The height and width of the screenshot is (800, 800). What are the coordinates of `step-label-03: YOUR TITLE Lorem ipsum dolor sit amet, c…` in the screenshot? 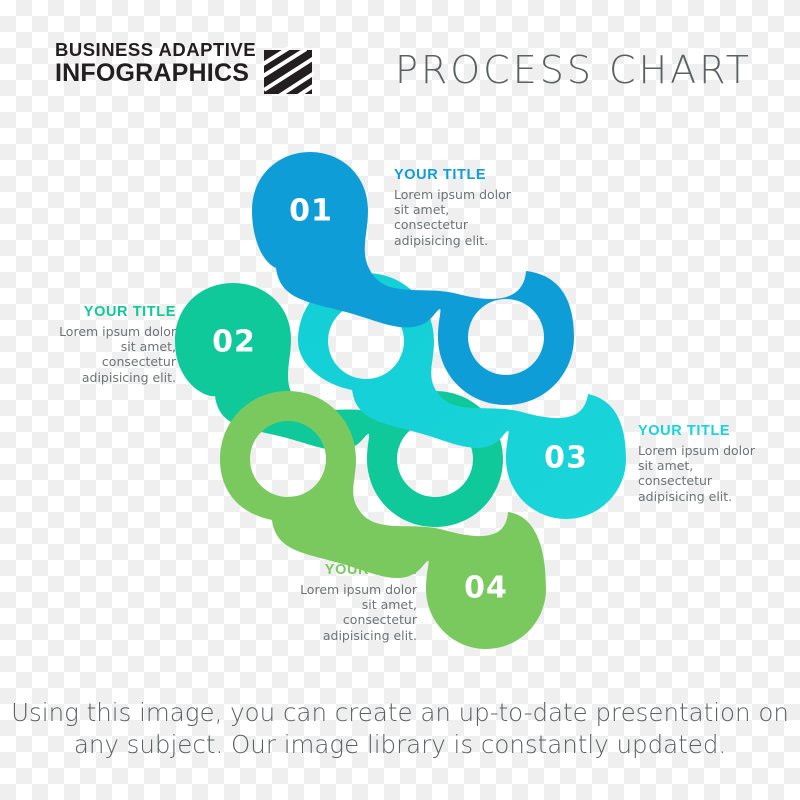 It's located at (703, 463).